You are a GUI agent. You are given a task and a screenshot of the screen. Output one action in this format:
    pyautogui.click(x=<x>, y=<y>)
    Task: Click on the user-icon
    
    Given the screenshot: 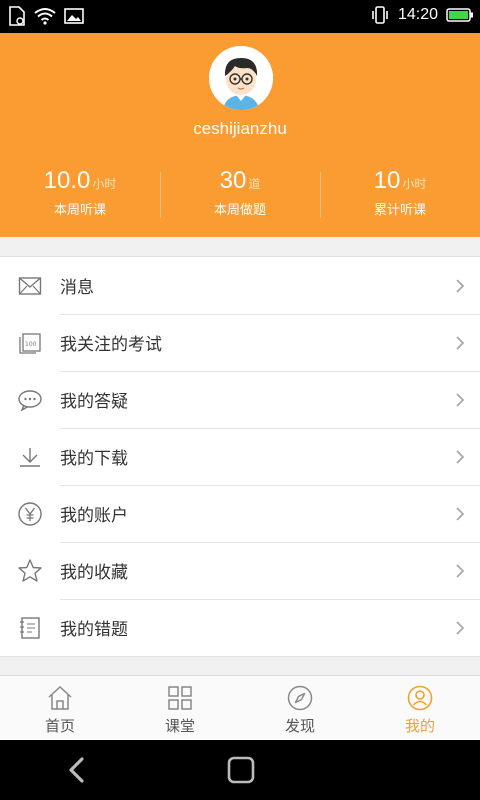 What is the action you would take?
    pyautogui.click(x=420, y=698)
    